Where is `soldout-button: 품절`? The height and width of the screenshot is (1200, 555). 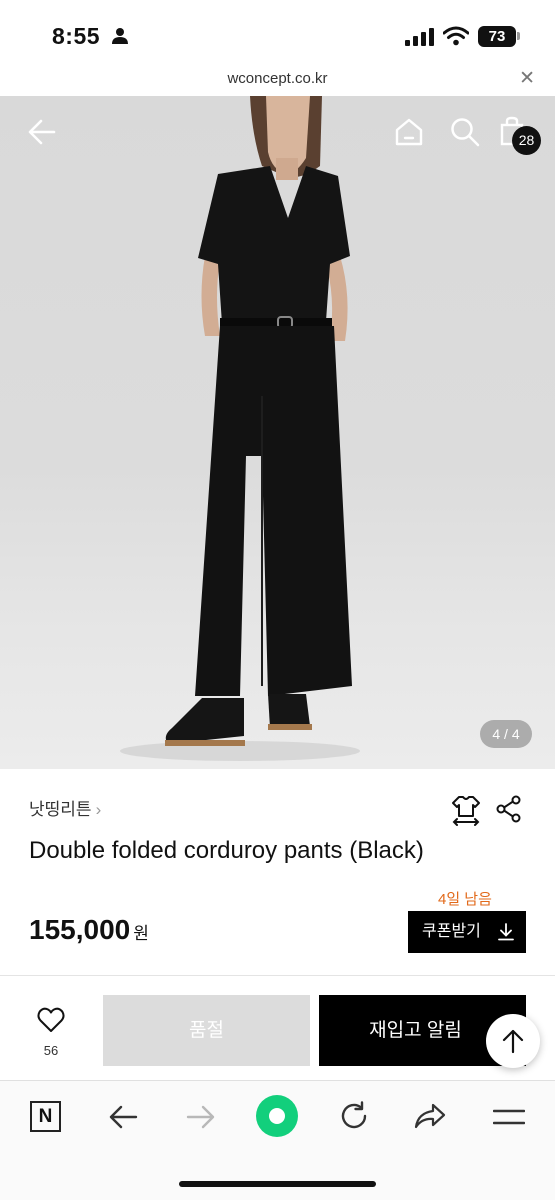 soldout-button: 품절 is located at coordinates (206, 1030).